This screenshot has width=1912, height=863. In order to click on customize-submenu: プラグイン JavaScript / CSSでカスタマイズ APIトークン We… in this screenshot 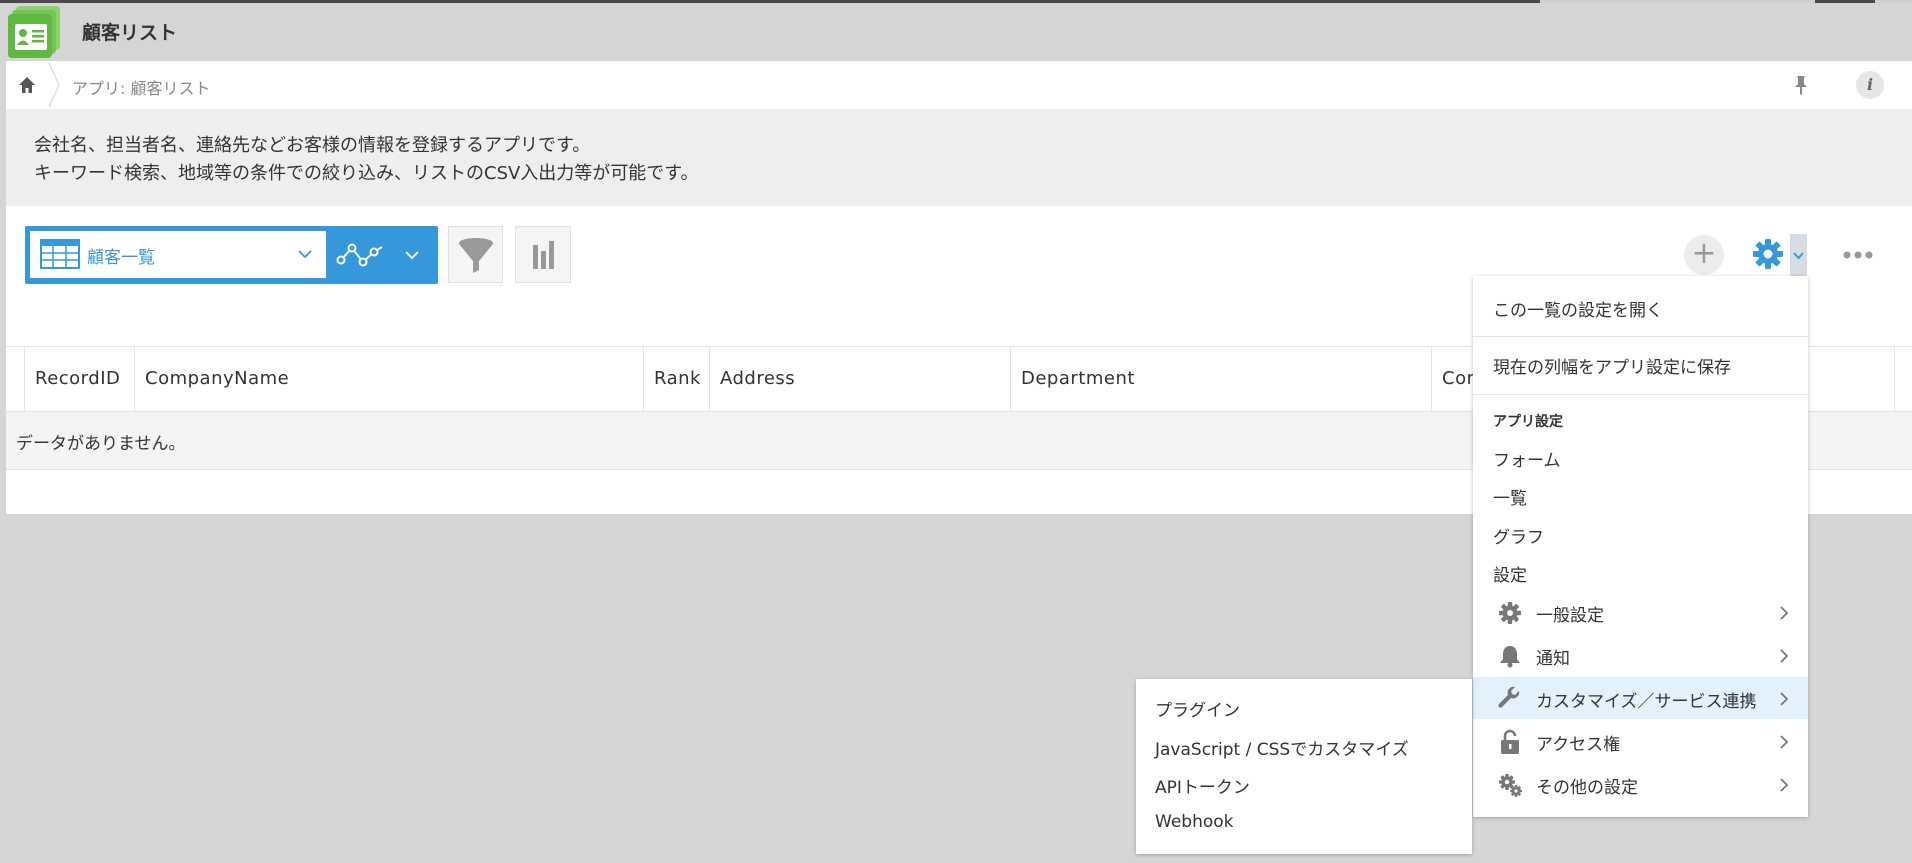, I will do `click(1304, 766)`.